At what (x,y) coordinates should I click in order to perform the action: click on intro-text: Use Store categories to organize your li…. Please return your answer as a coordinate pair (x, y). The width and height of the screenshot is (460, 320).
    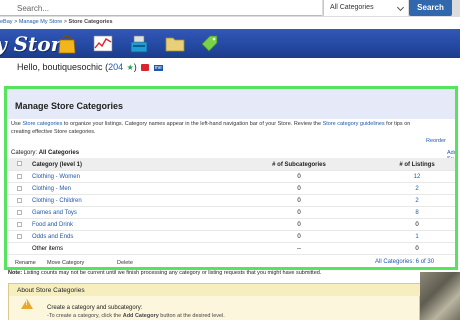
    Looking at the image, I should click on (233, 128).